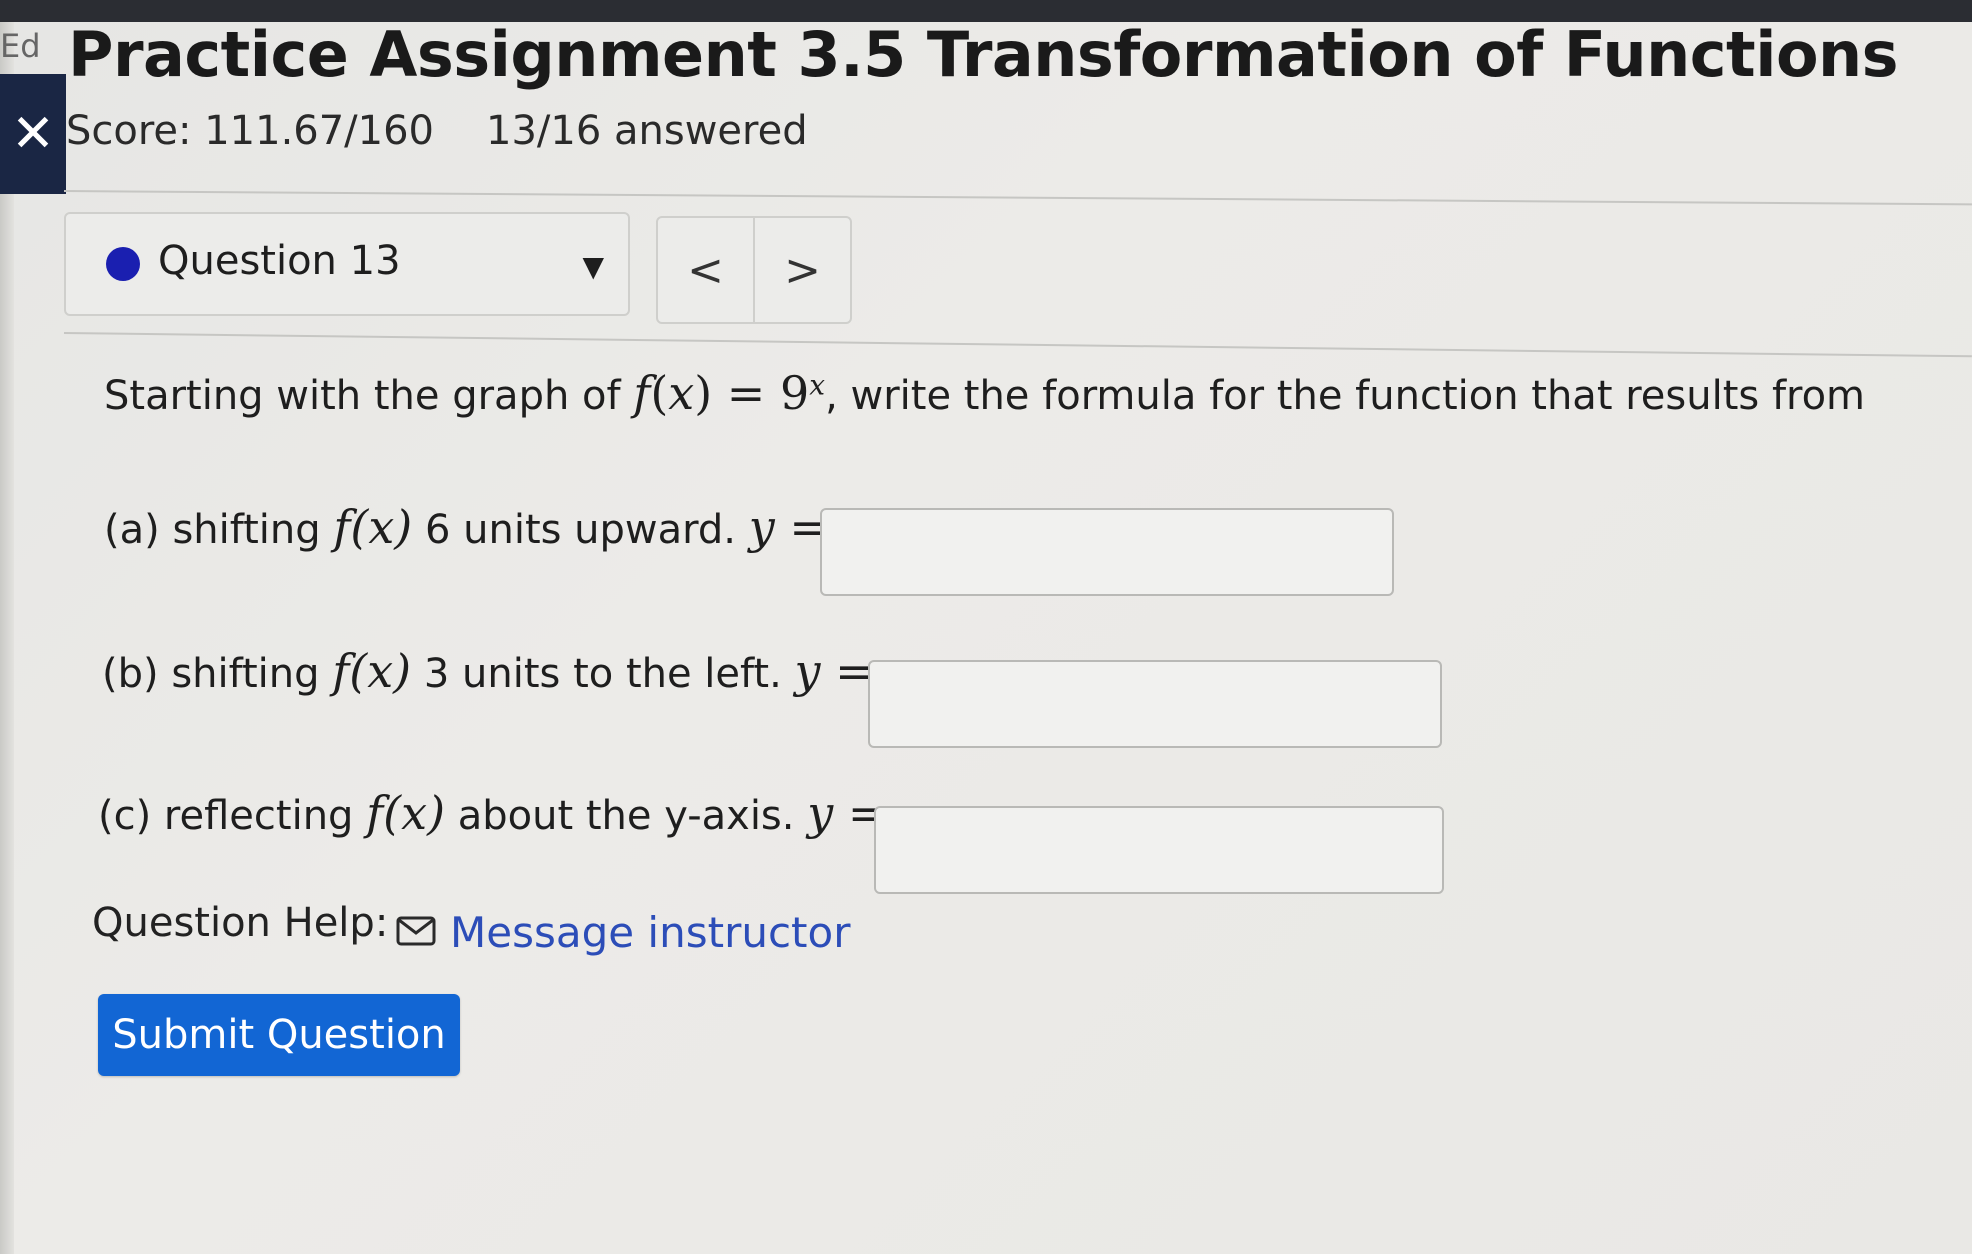 The image size is (1972, 1254). I want to click on part-c-answer-input, so click(1159, 850).